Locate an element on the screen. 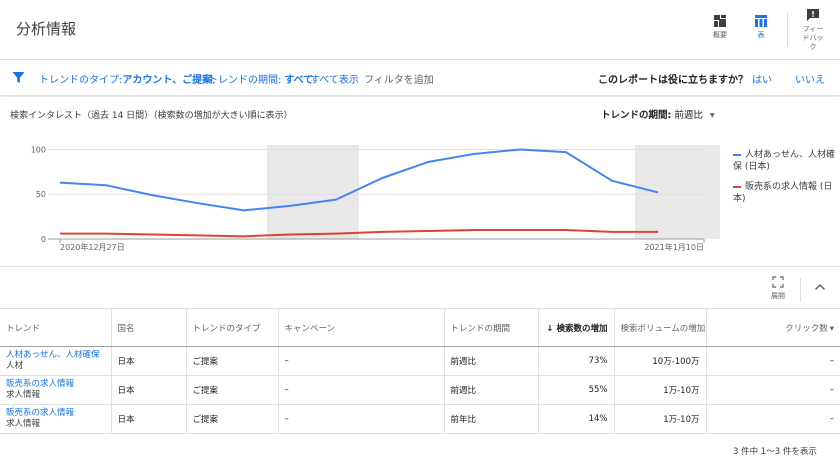 The height and width of the screenshot is (468, 840). sort-arrow-icon: ↓ is located at coordinates (550, 328).